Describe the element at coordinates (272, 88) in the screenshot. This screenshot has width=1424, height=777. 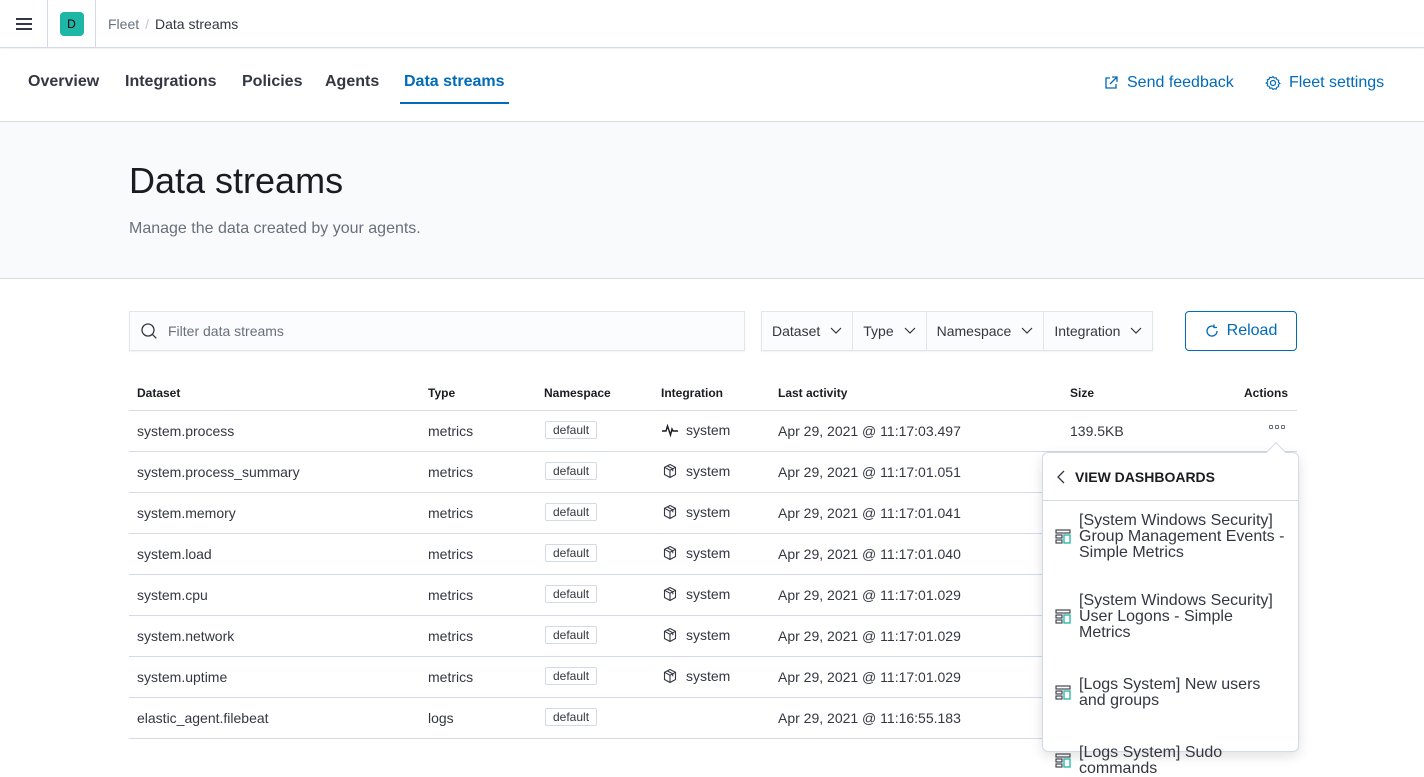
I see `tab-policies: Policies` at that location.